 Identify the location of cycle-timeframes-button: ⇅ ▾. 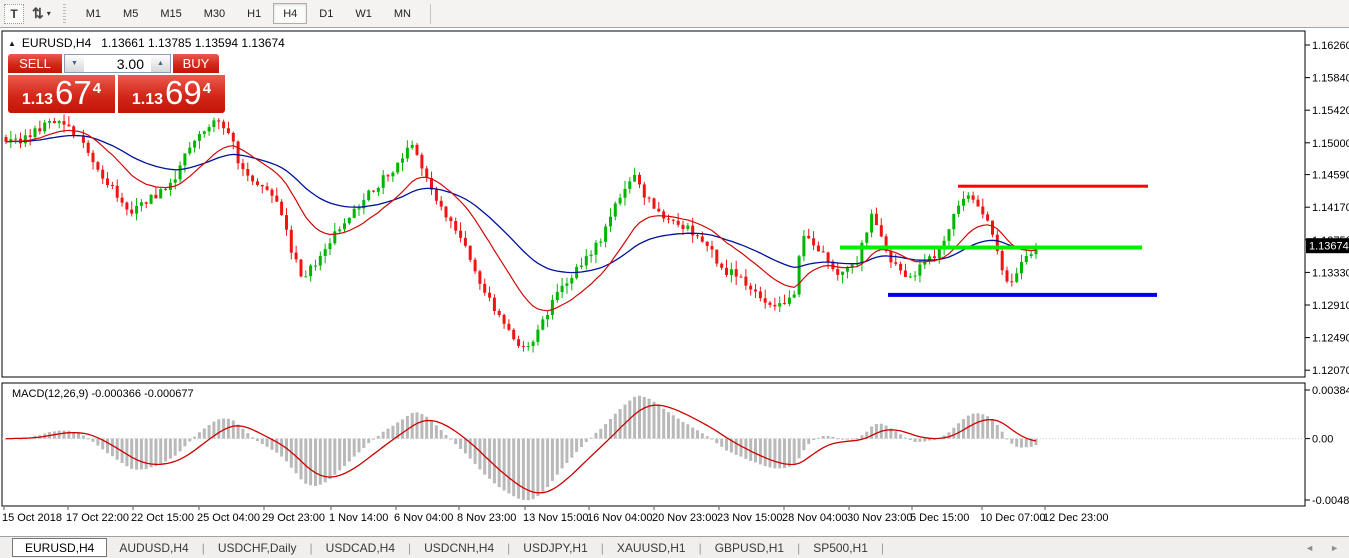
(41, 13).